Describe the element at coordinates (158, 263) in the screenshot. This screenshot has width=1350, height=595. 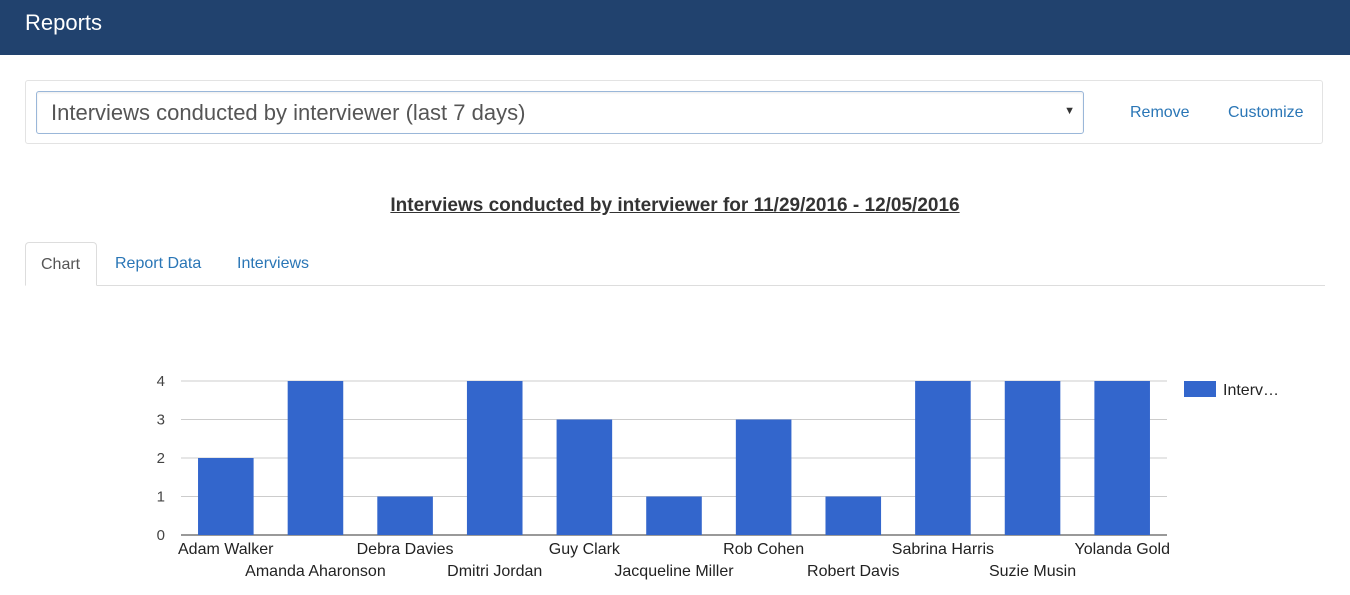
I see `tab-report-data: Report Data` at that location.